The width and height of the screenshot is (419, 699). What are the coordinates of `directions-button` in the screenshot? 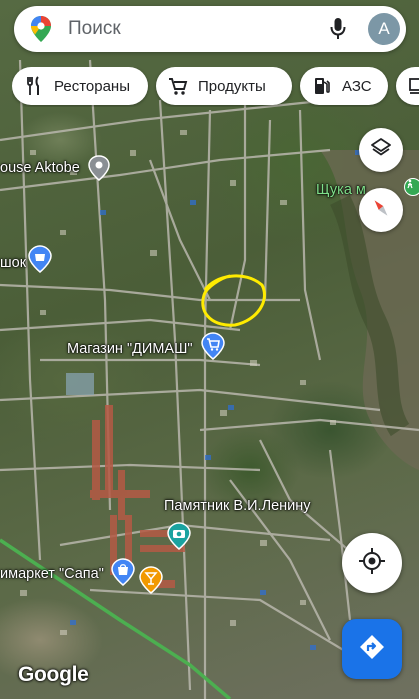 It's located at (372, 649).